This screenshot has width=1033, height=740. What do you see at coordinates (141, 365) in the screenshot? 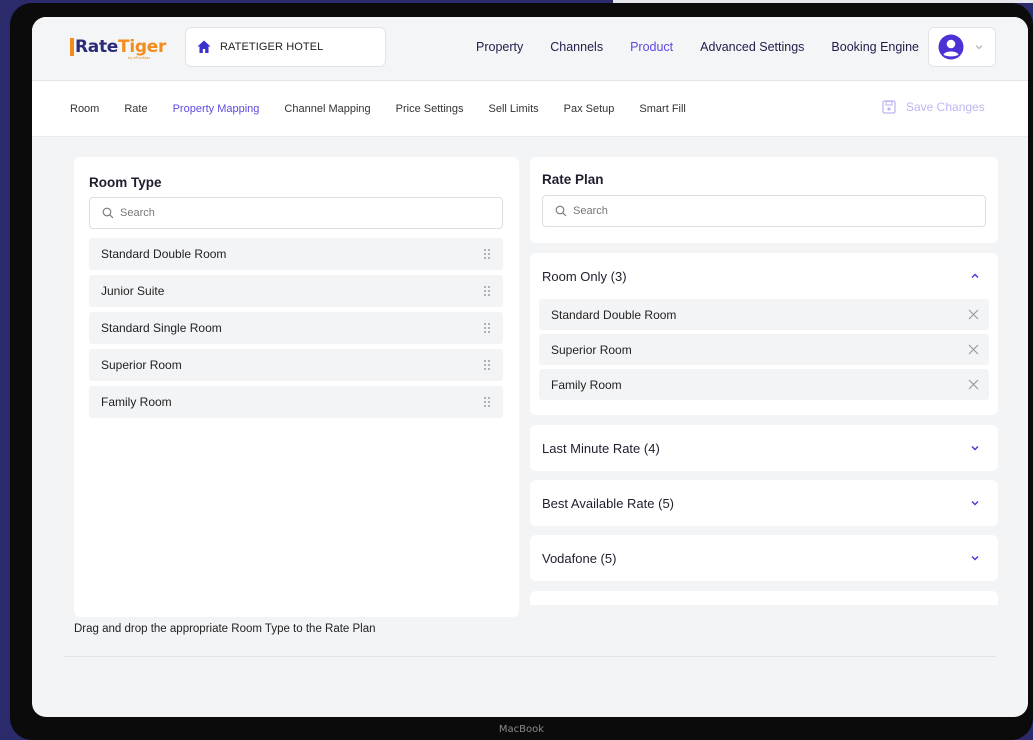
I see `room-type-label: Superior Room` at bounding box center [141, 365].